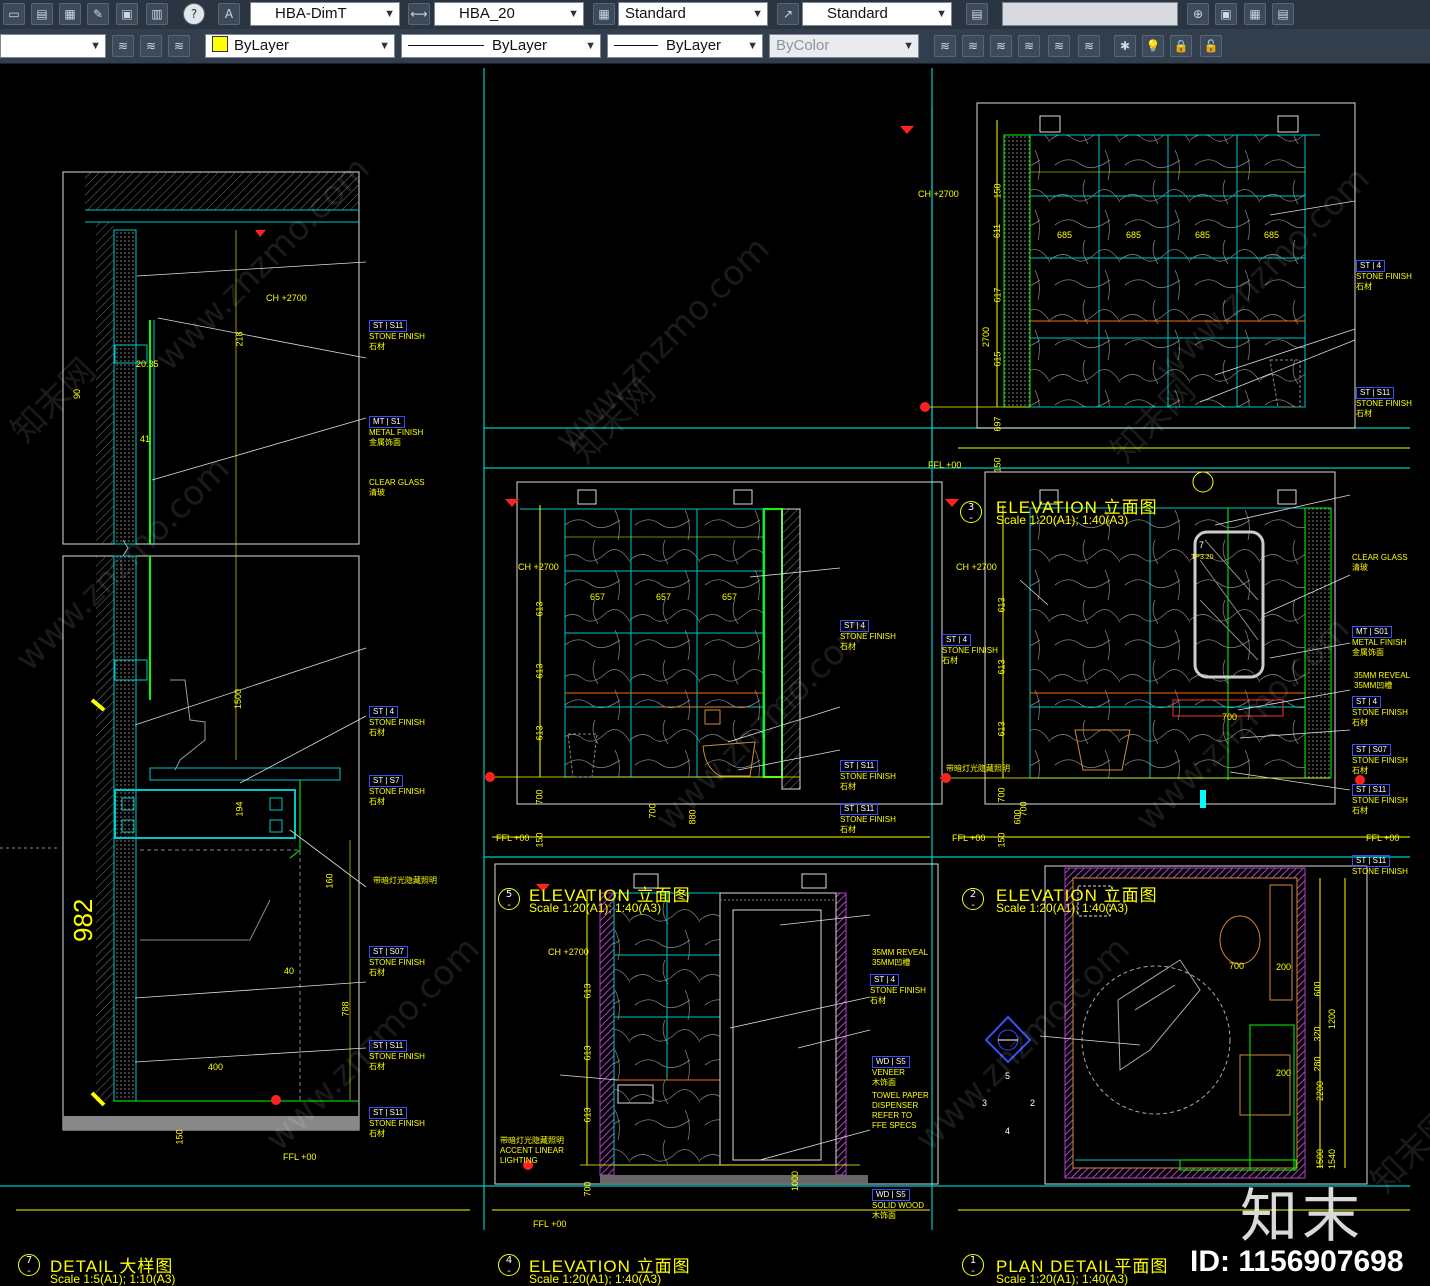 The image size is (1430, 1286). I want to click on compass-label: 2, so click(1033, 1103).